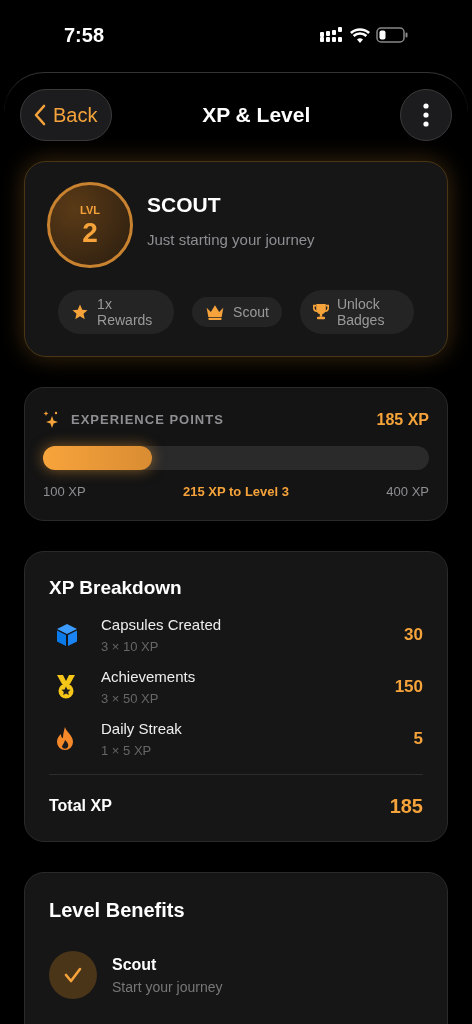 The width and height of the screenshot is (472, 1024). What do you see at coordinates (130, 646) in the screenshot?
I see `breakdown-detail: 3 × 10 XP` at bounding box center [130, 646].